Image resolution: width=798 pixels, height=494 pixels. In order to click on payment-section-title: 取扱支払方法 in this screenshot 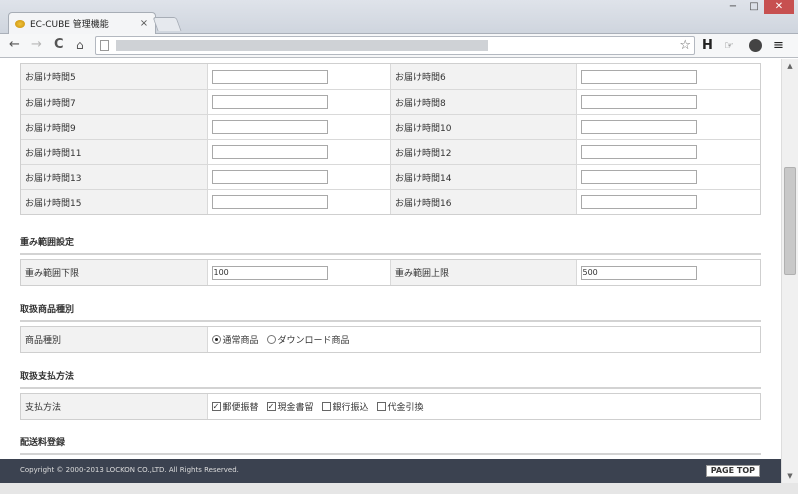, I will do `click(390, 379)`.